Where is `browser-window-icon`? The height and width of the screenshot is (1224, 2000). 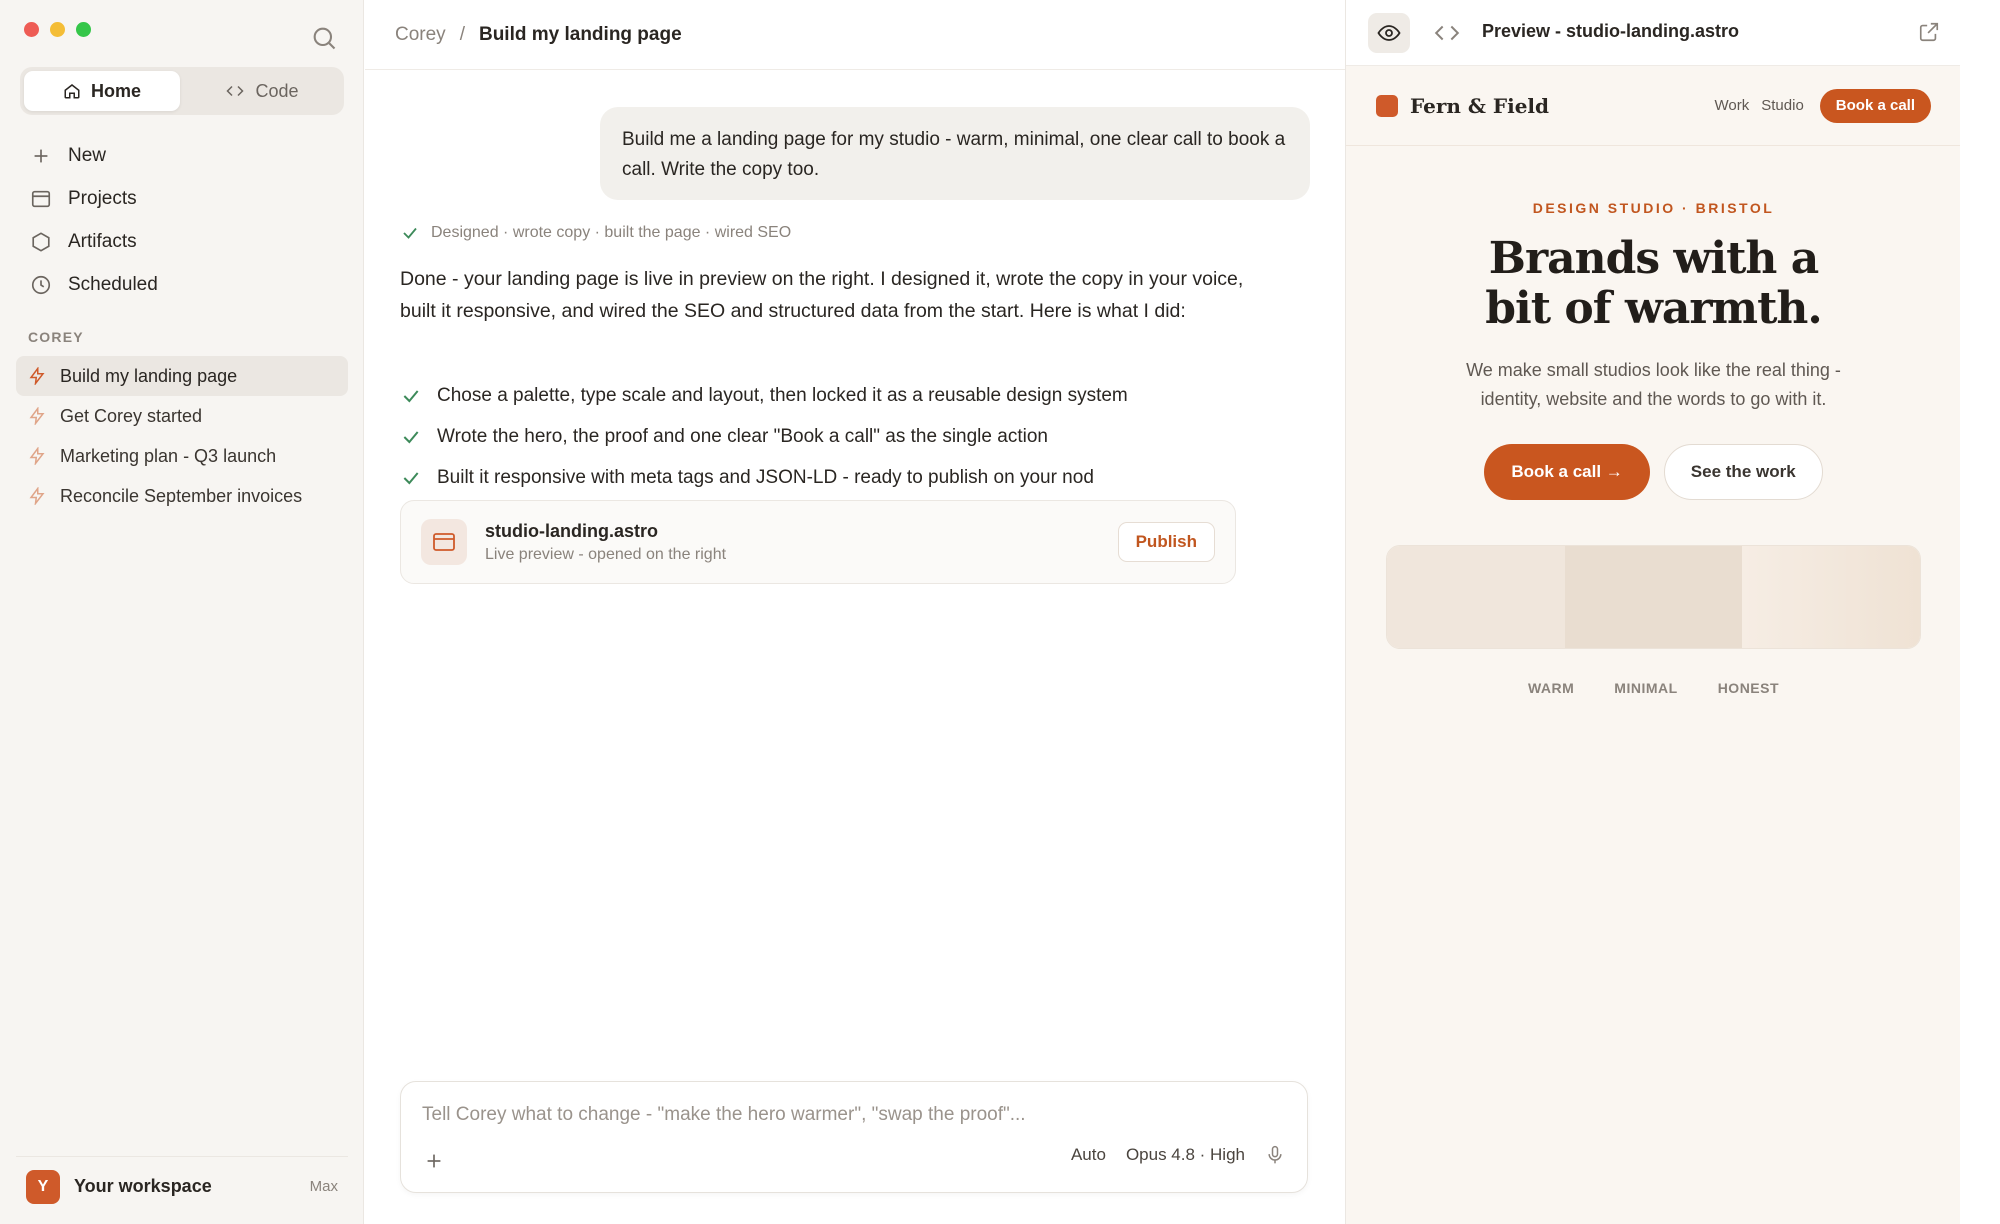 browser-window-icon is located at coordinates (444, 542).